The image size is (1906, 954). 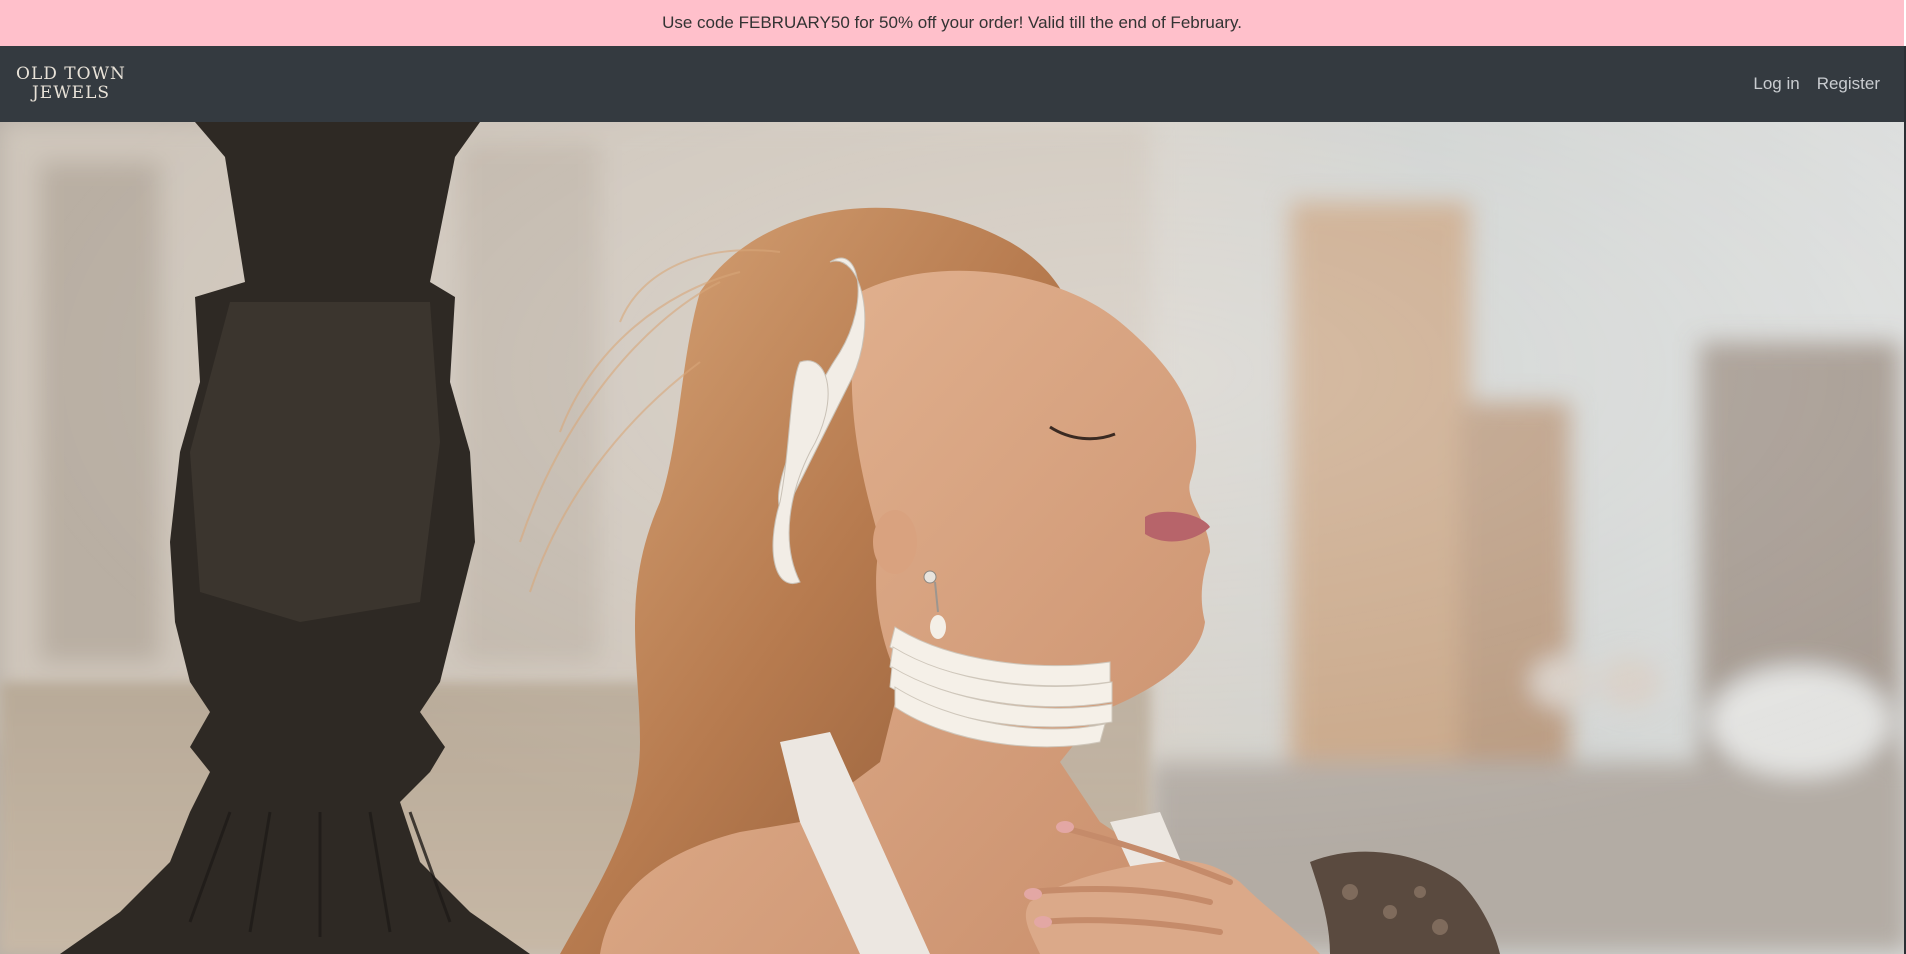 What do you see at coordinates (71, 93) in the screenshot?
I see `logo-line2: JEWELS` at bounding box center [71, 93].